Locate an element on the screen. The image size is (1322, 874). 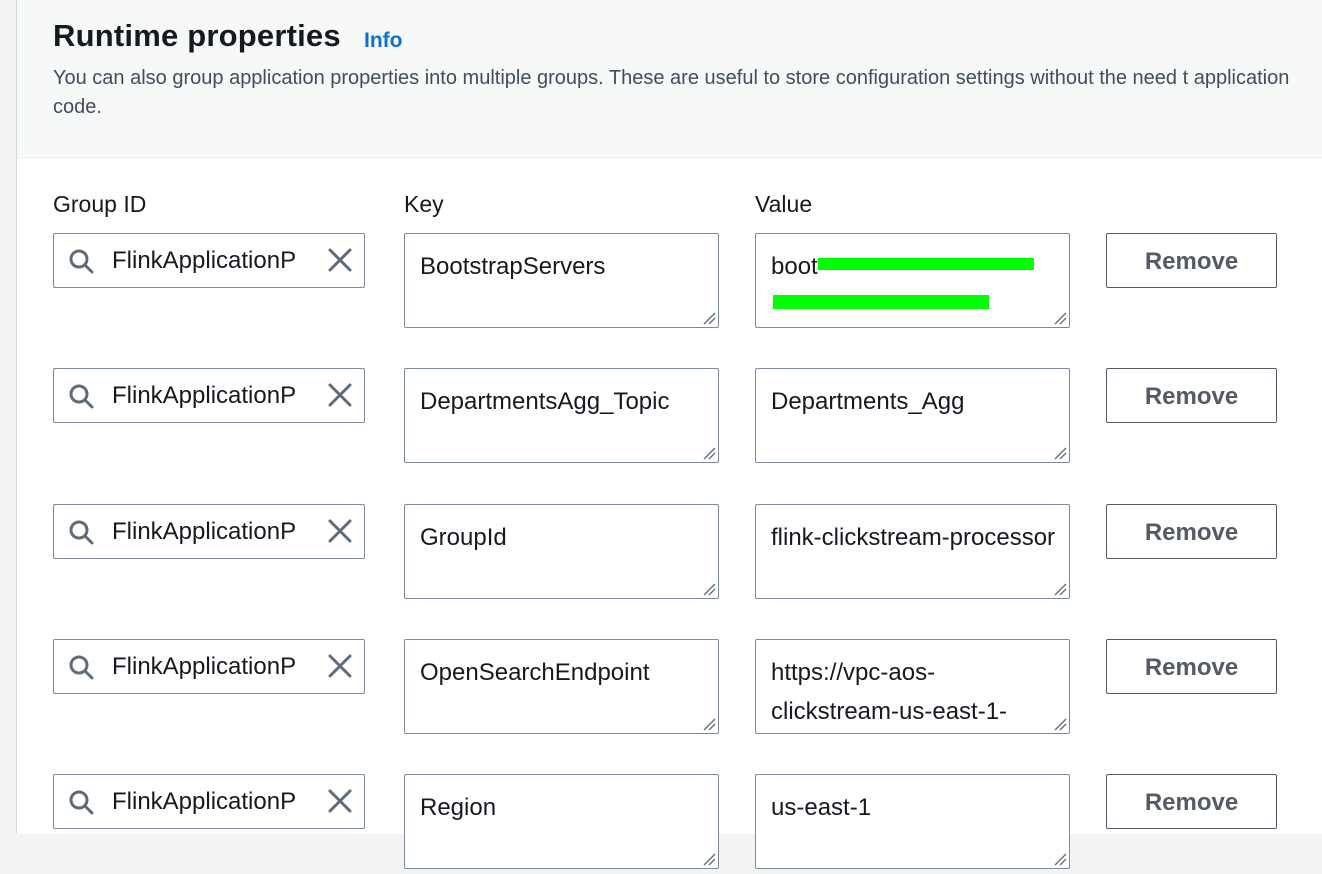
key-textarea: GroupId is located at coordinates (561, 551).